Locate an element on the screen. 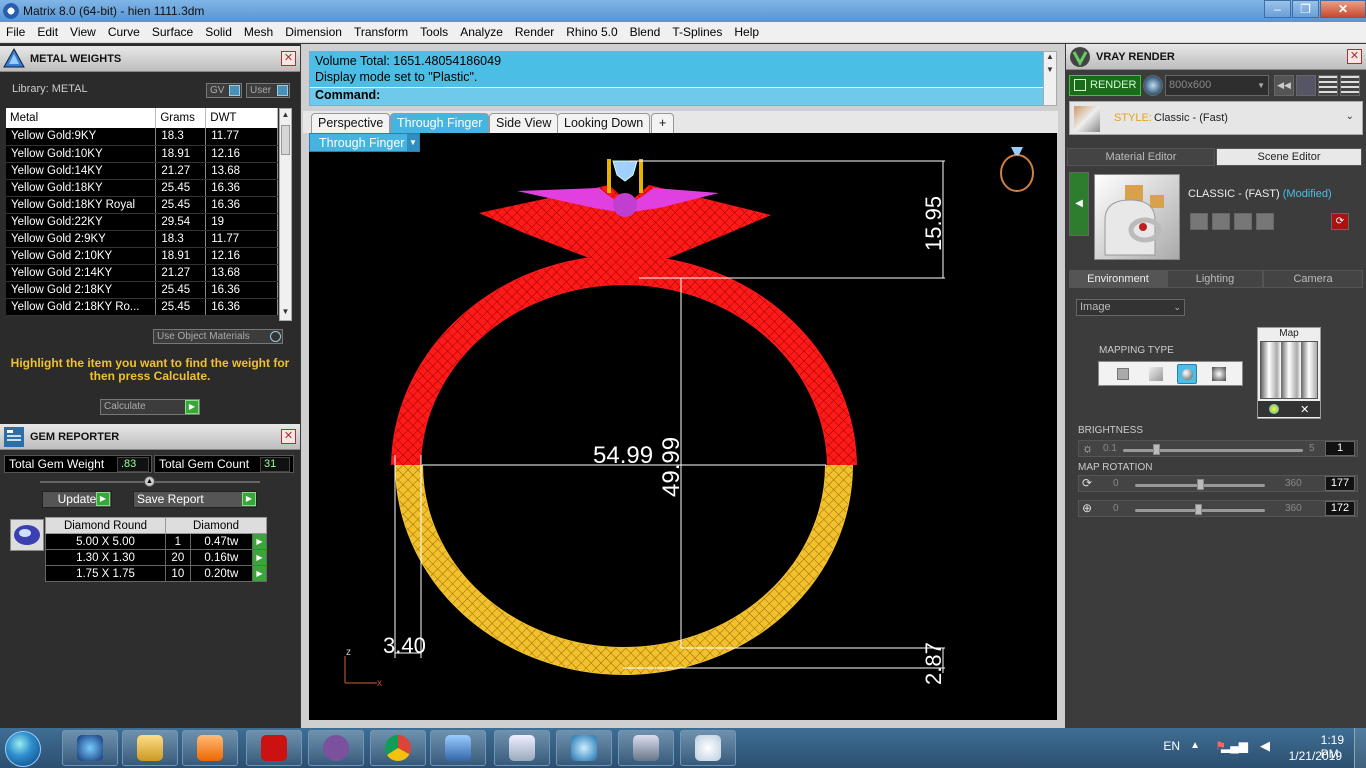 This screenshot has height=768, width=1366. mapping-box-icon is located at coordinates (1156, 374).